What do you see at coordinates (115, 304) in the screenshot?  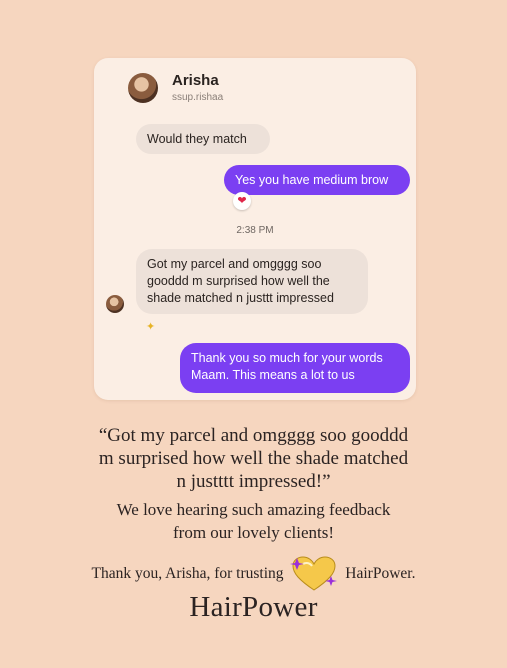 I see `contact-avatar-small` at bounding box center [115, 304].